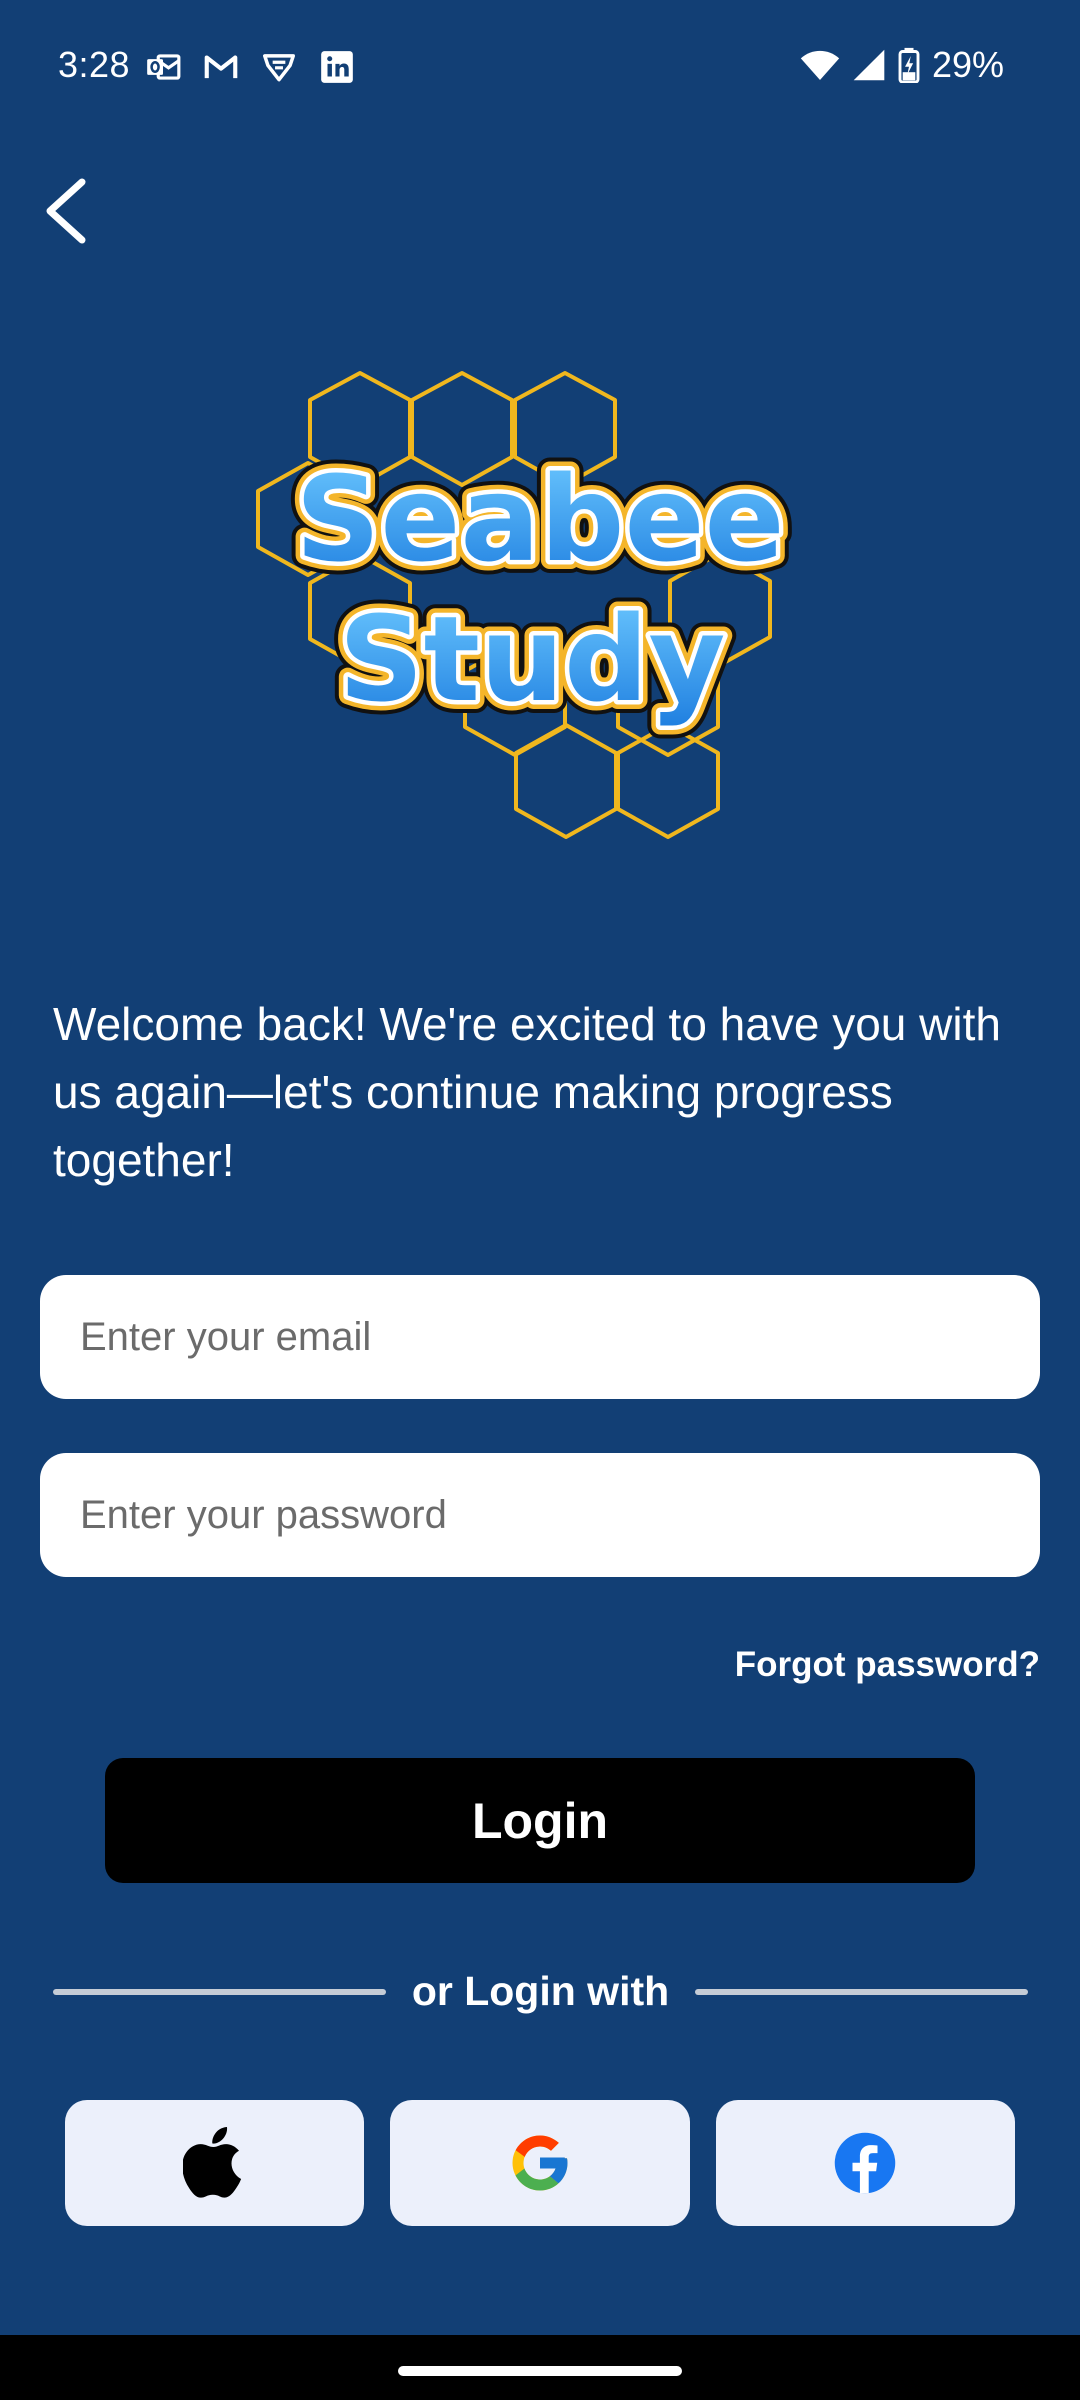 The width and height of the screenshot is (1080, 2400). What do you see at coordinates (820, 65) in the screenshot?
I see `wifi-icon` at bounding box center [820, 65].